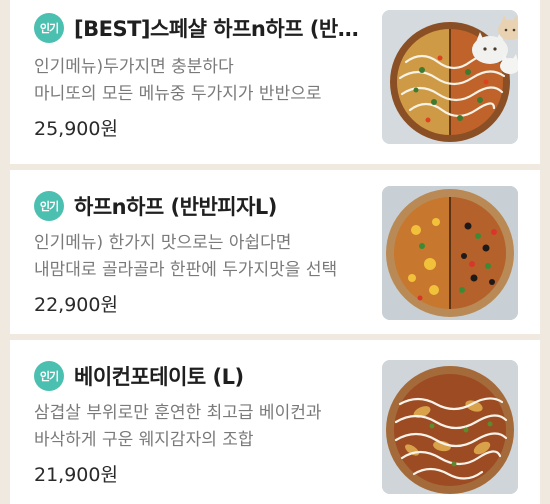 The image size is (550, 504). Describe the element at coordinates (76, 475) in the screenshot. I see `menu-item-price: 21,900원` at that location.